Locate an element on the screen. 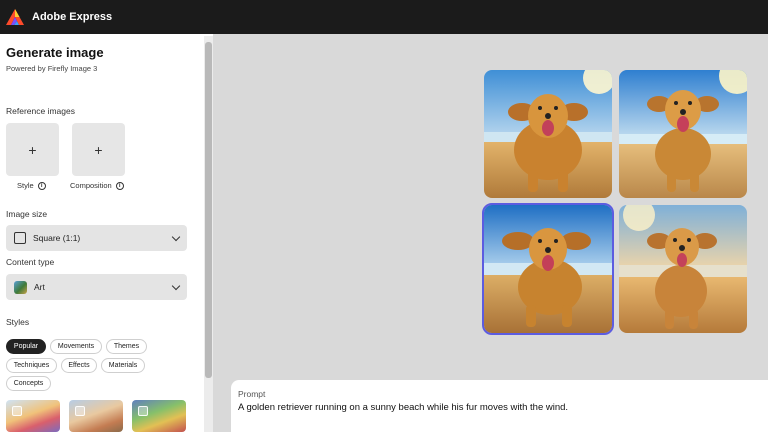  panel-subtitle: Powered by Firefly Image 3 is located at coordinates (52, 68).